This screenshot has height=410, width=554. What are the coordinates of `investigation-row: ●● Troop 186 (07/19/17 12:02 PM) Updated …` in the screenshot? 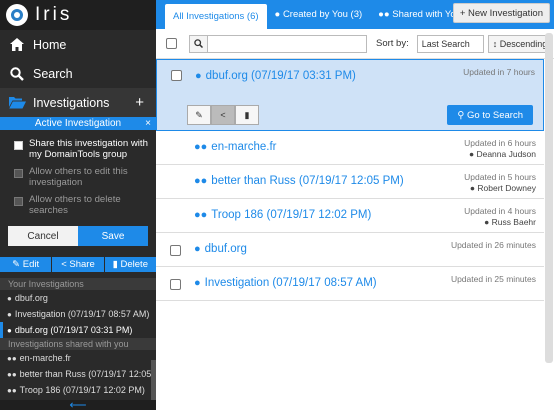 It's located at (350, 216).